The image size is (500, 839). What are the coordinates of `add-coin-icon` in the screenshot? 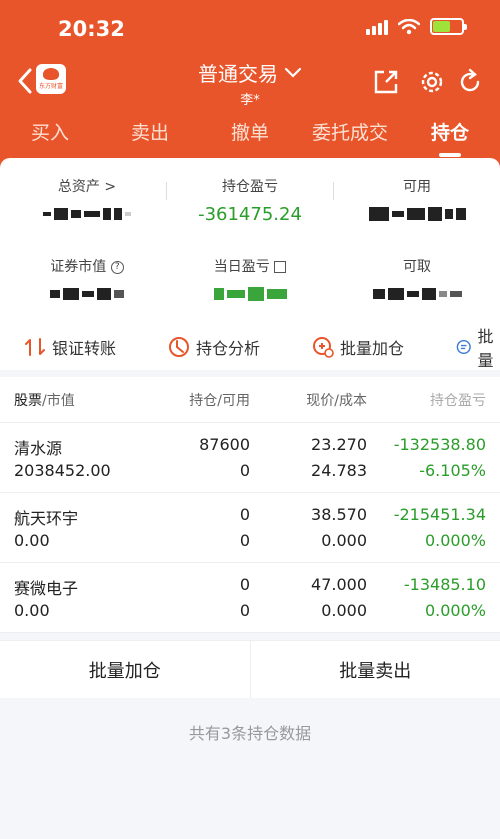 It's located at (323, 347).